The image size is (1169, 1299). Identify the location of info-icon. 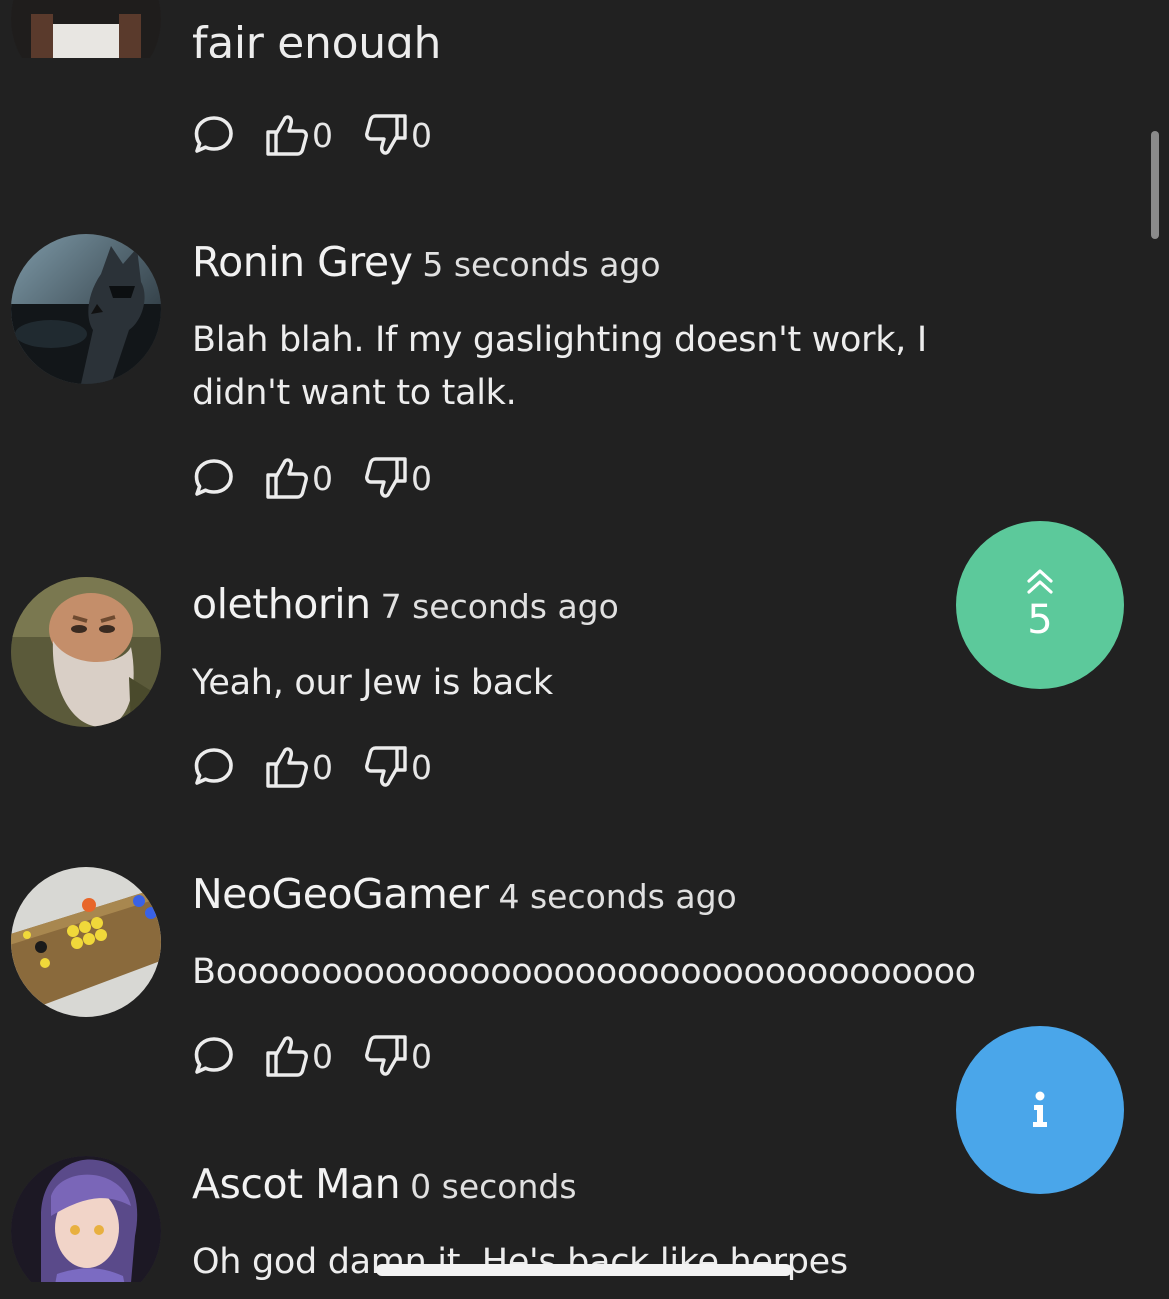
(1040, 1109).